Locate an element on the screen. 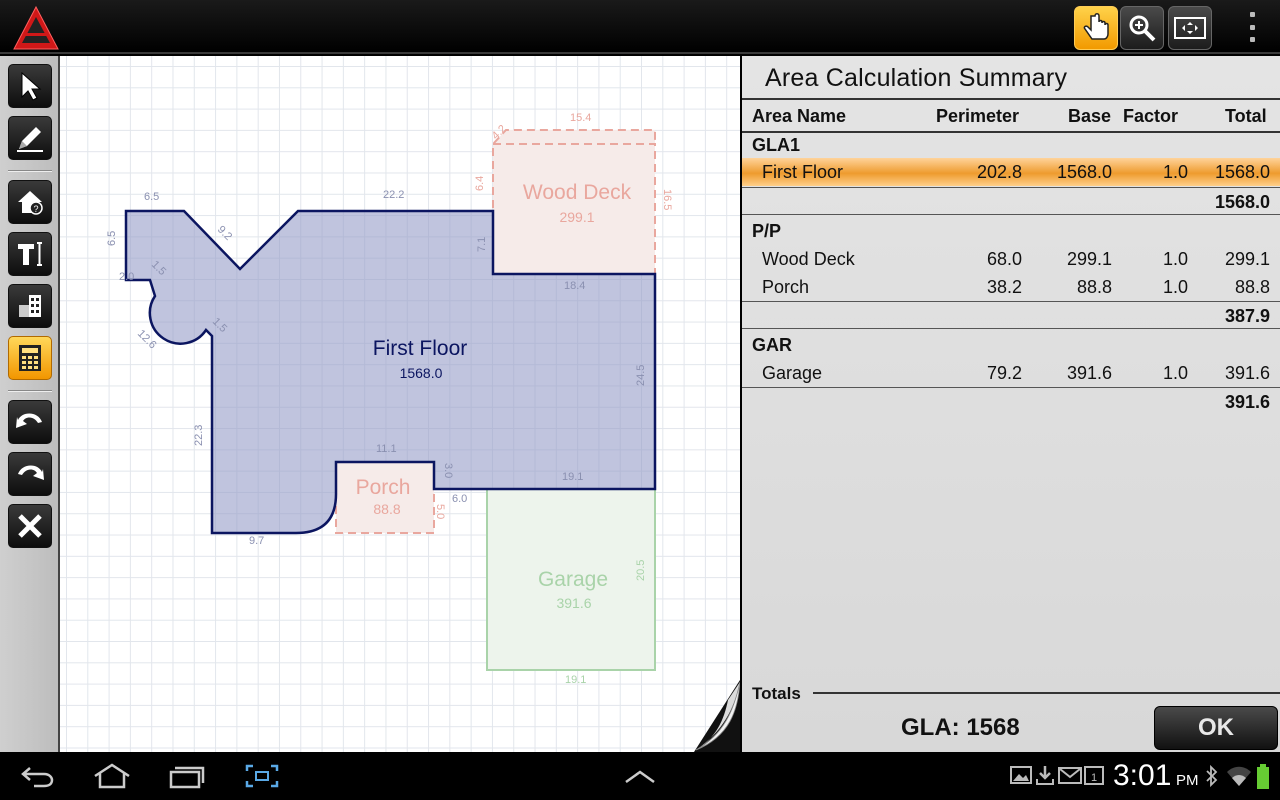 The width and height of the screenshot is (1280, 800). dimension-label: 6.4 is located at coordinates (480, 183).